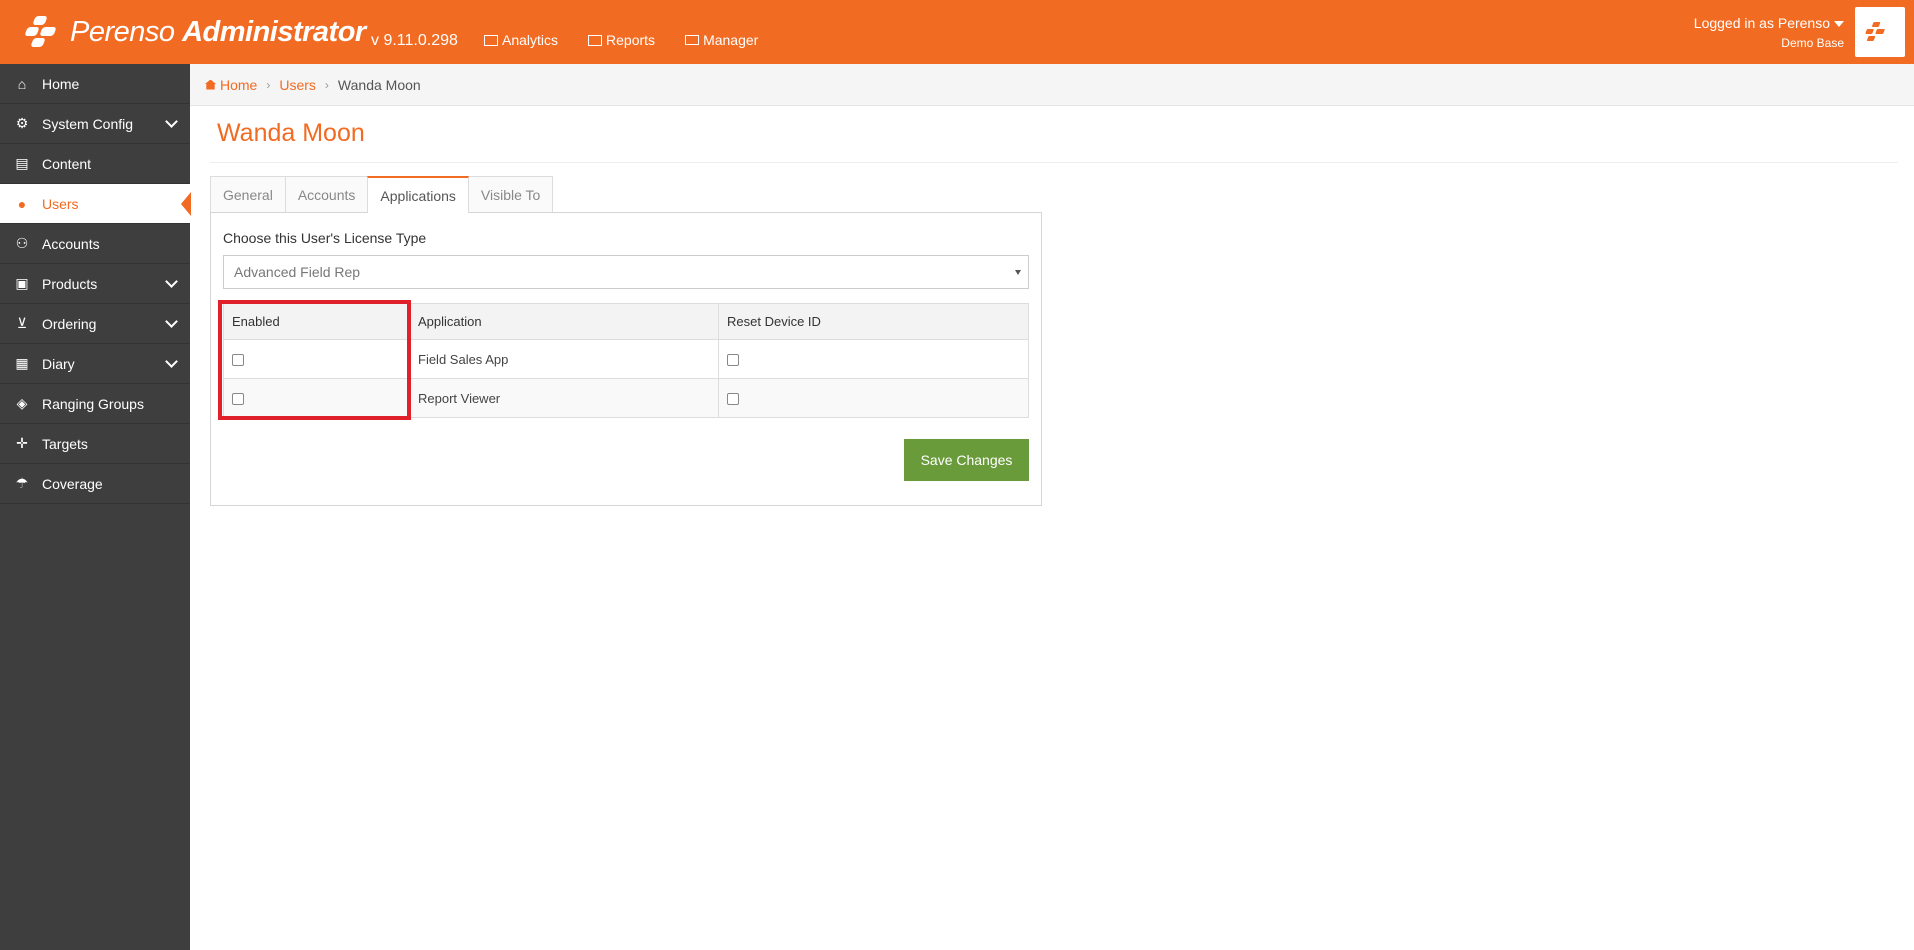 This screenshot has height=950, width=1914. I want to click on application-column-header: Application, so click(564, 321).